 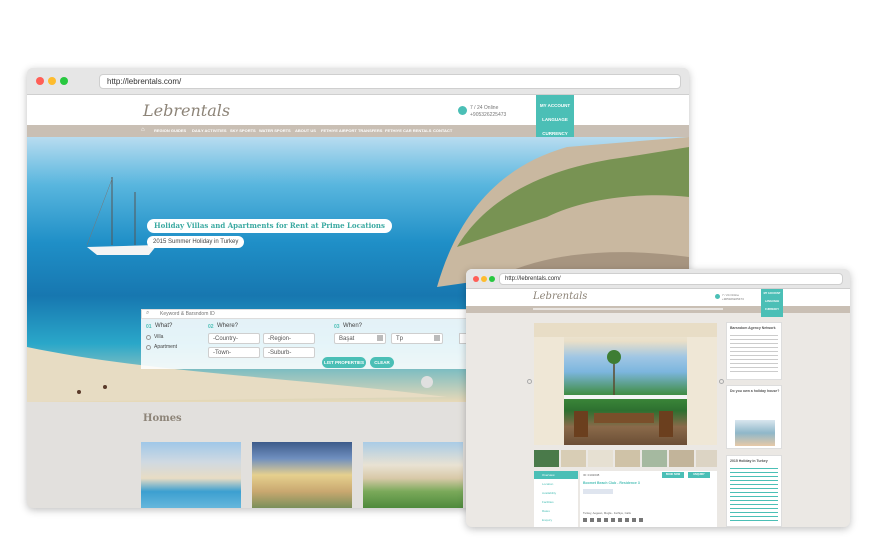 What do you see at coordinates (289, 338) in the screenshot?
I see `region-select: -Region-` at bounding box center [289, 338].